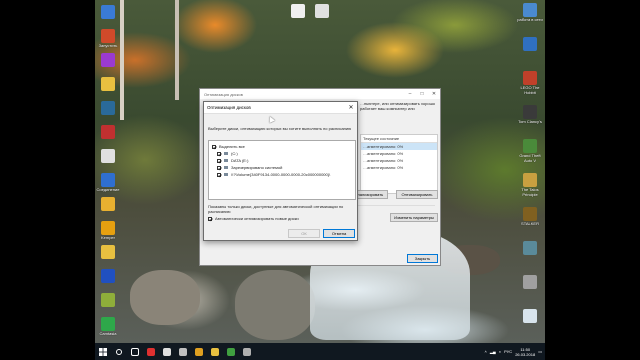 This screenshot has width=640, height=360. I want to click on desktop-shortcut: Grand Theft Auto V, so click(530, 151).